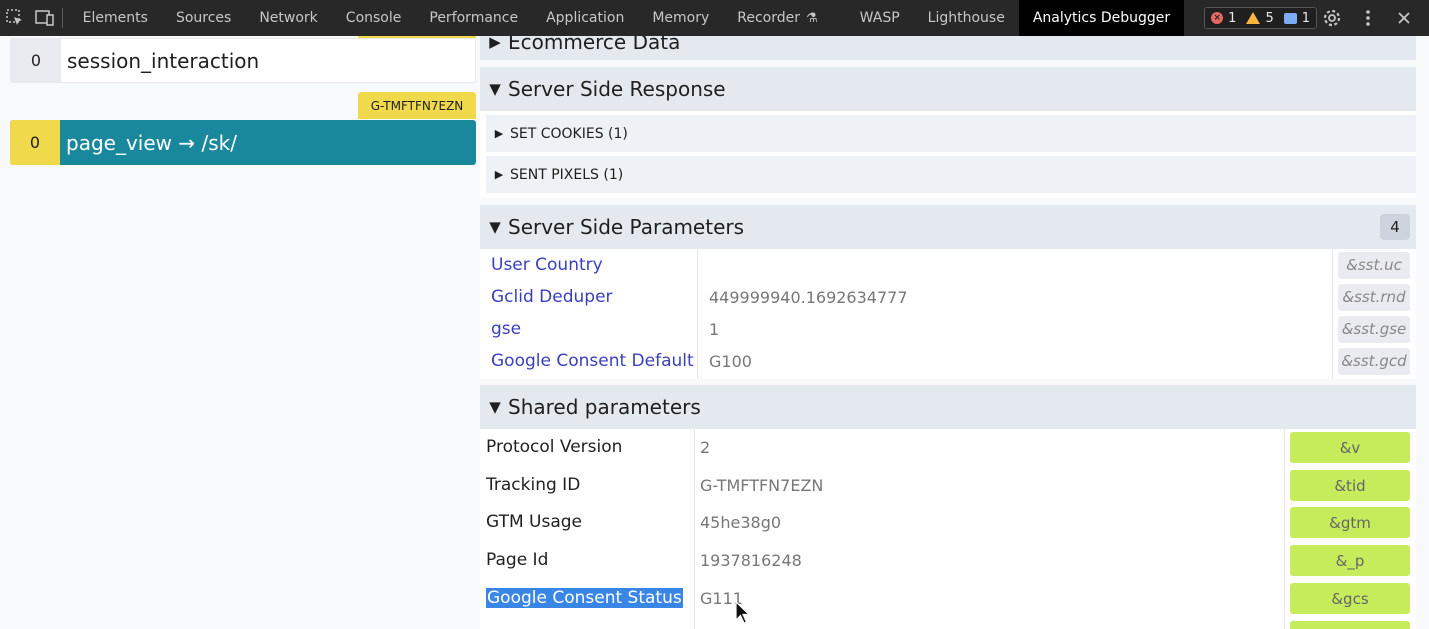 The image size is (1429, 629). I want to click on param-name: GTM Usage, so click(534, 522).